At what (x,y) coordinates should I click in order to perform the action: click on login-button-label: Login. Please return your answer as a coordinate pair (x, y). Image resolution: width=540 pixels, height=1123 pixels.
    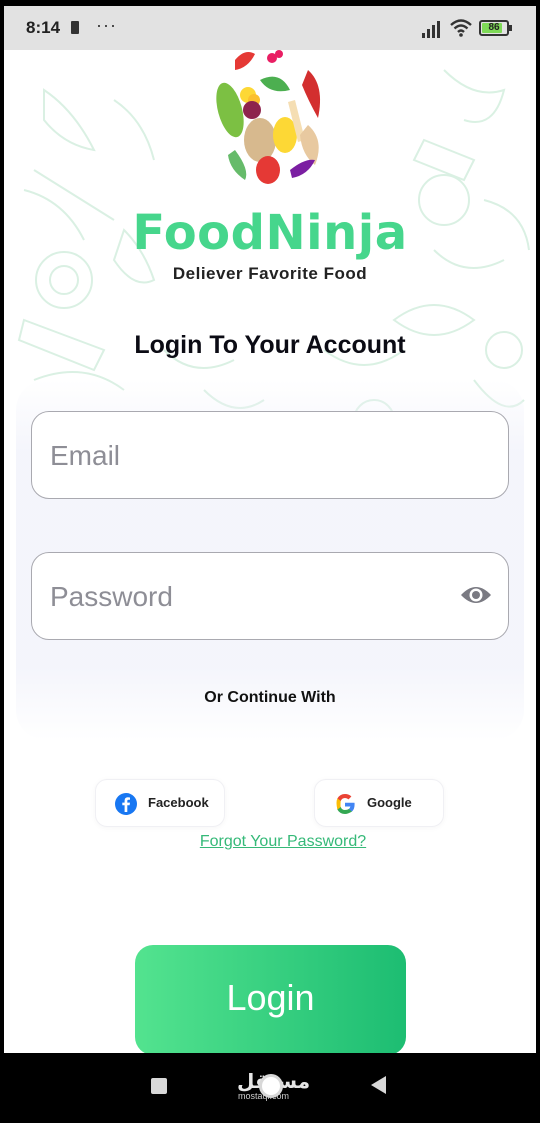
    Looking at the image, I should click on (270, 997).